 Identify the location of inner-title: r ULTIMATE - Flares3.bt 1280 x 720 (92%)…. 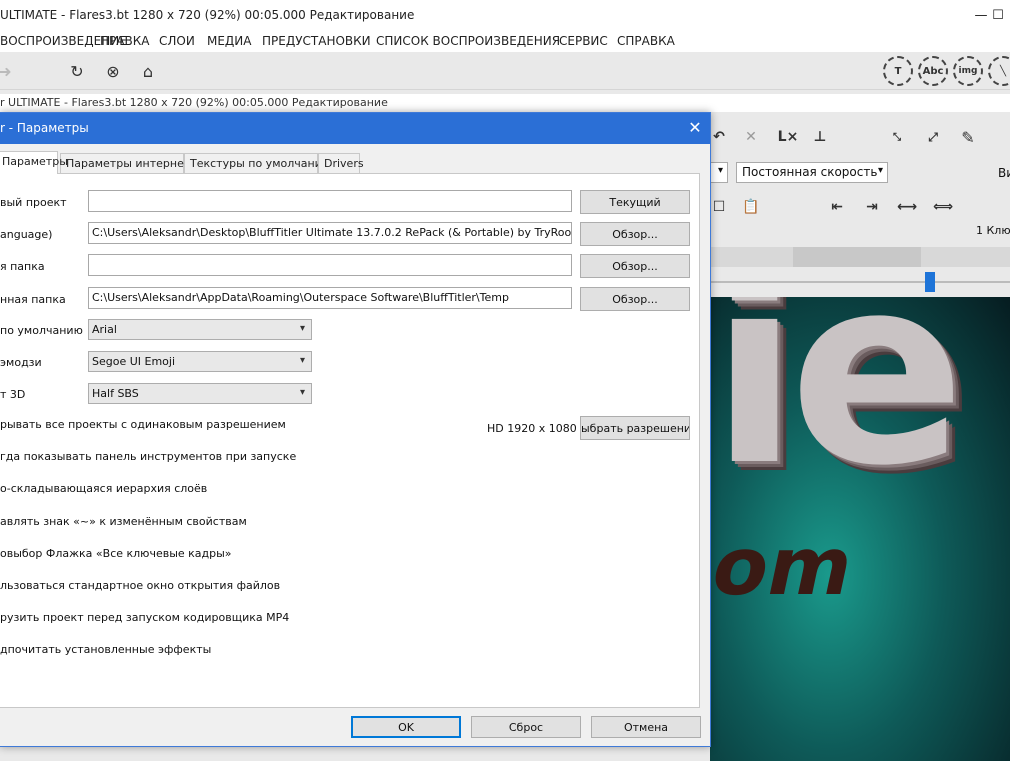
(194, 102).